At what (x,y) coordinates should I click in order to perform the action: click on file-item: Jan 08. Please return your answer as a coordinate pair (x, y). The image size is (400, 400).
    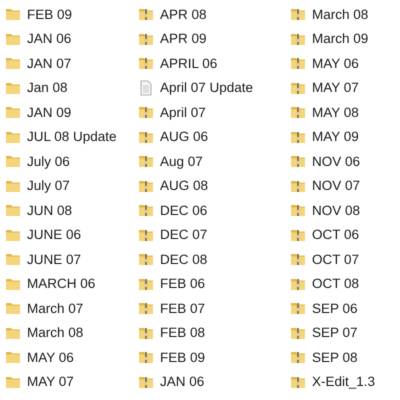
    Looking at the image, I should click on (71, 88).